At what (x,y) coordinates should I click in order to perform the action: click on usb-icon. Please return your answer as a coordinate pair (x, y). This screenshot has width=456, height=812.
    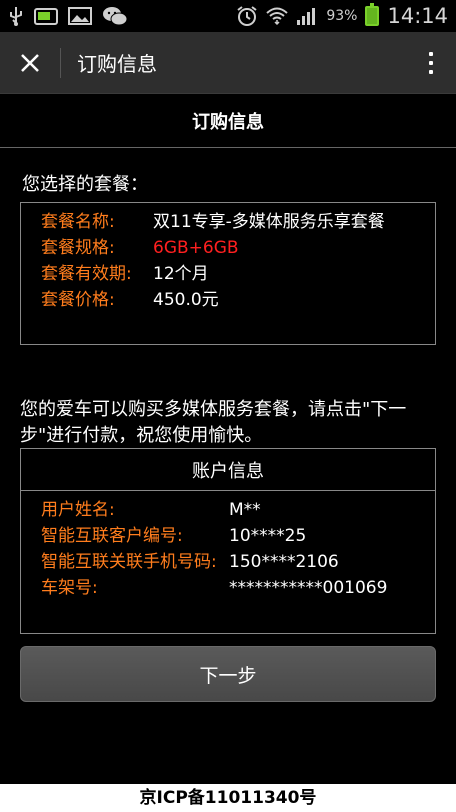
    Looking at the image, I should click on (16, 16).